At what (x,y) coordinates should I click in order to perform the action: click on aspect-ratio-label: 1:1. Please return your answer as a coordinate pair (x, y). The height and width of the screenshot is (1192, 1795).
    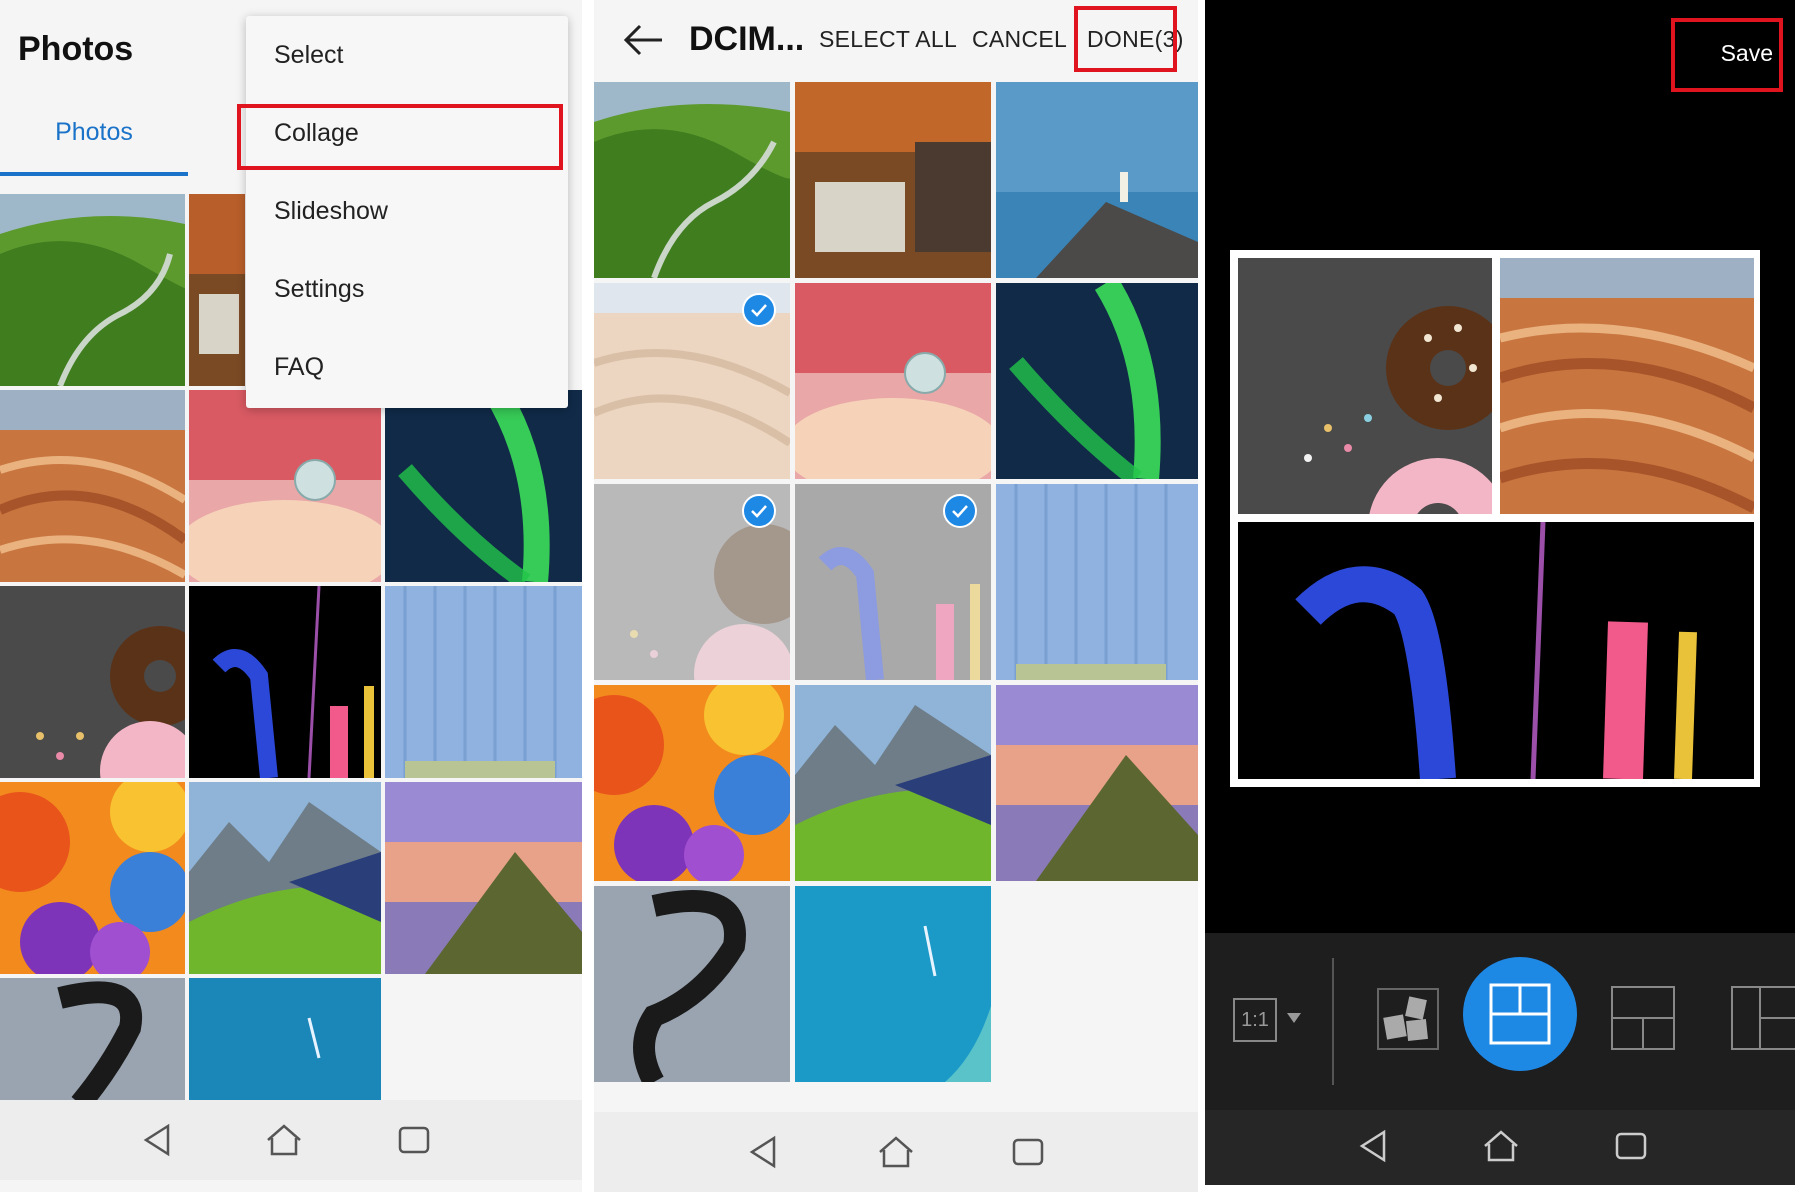
    Looking at the image, I should click on (1255, 1020).